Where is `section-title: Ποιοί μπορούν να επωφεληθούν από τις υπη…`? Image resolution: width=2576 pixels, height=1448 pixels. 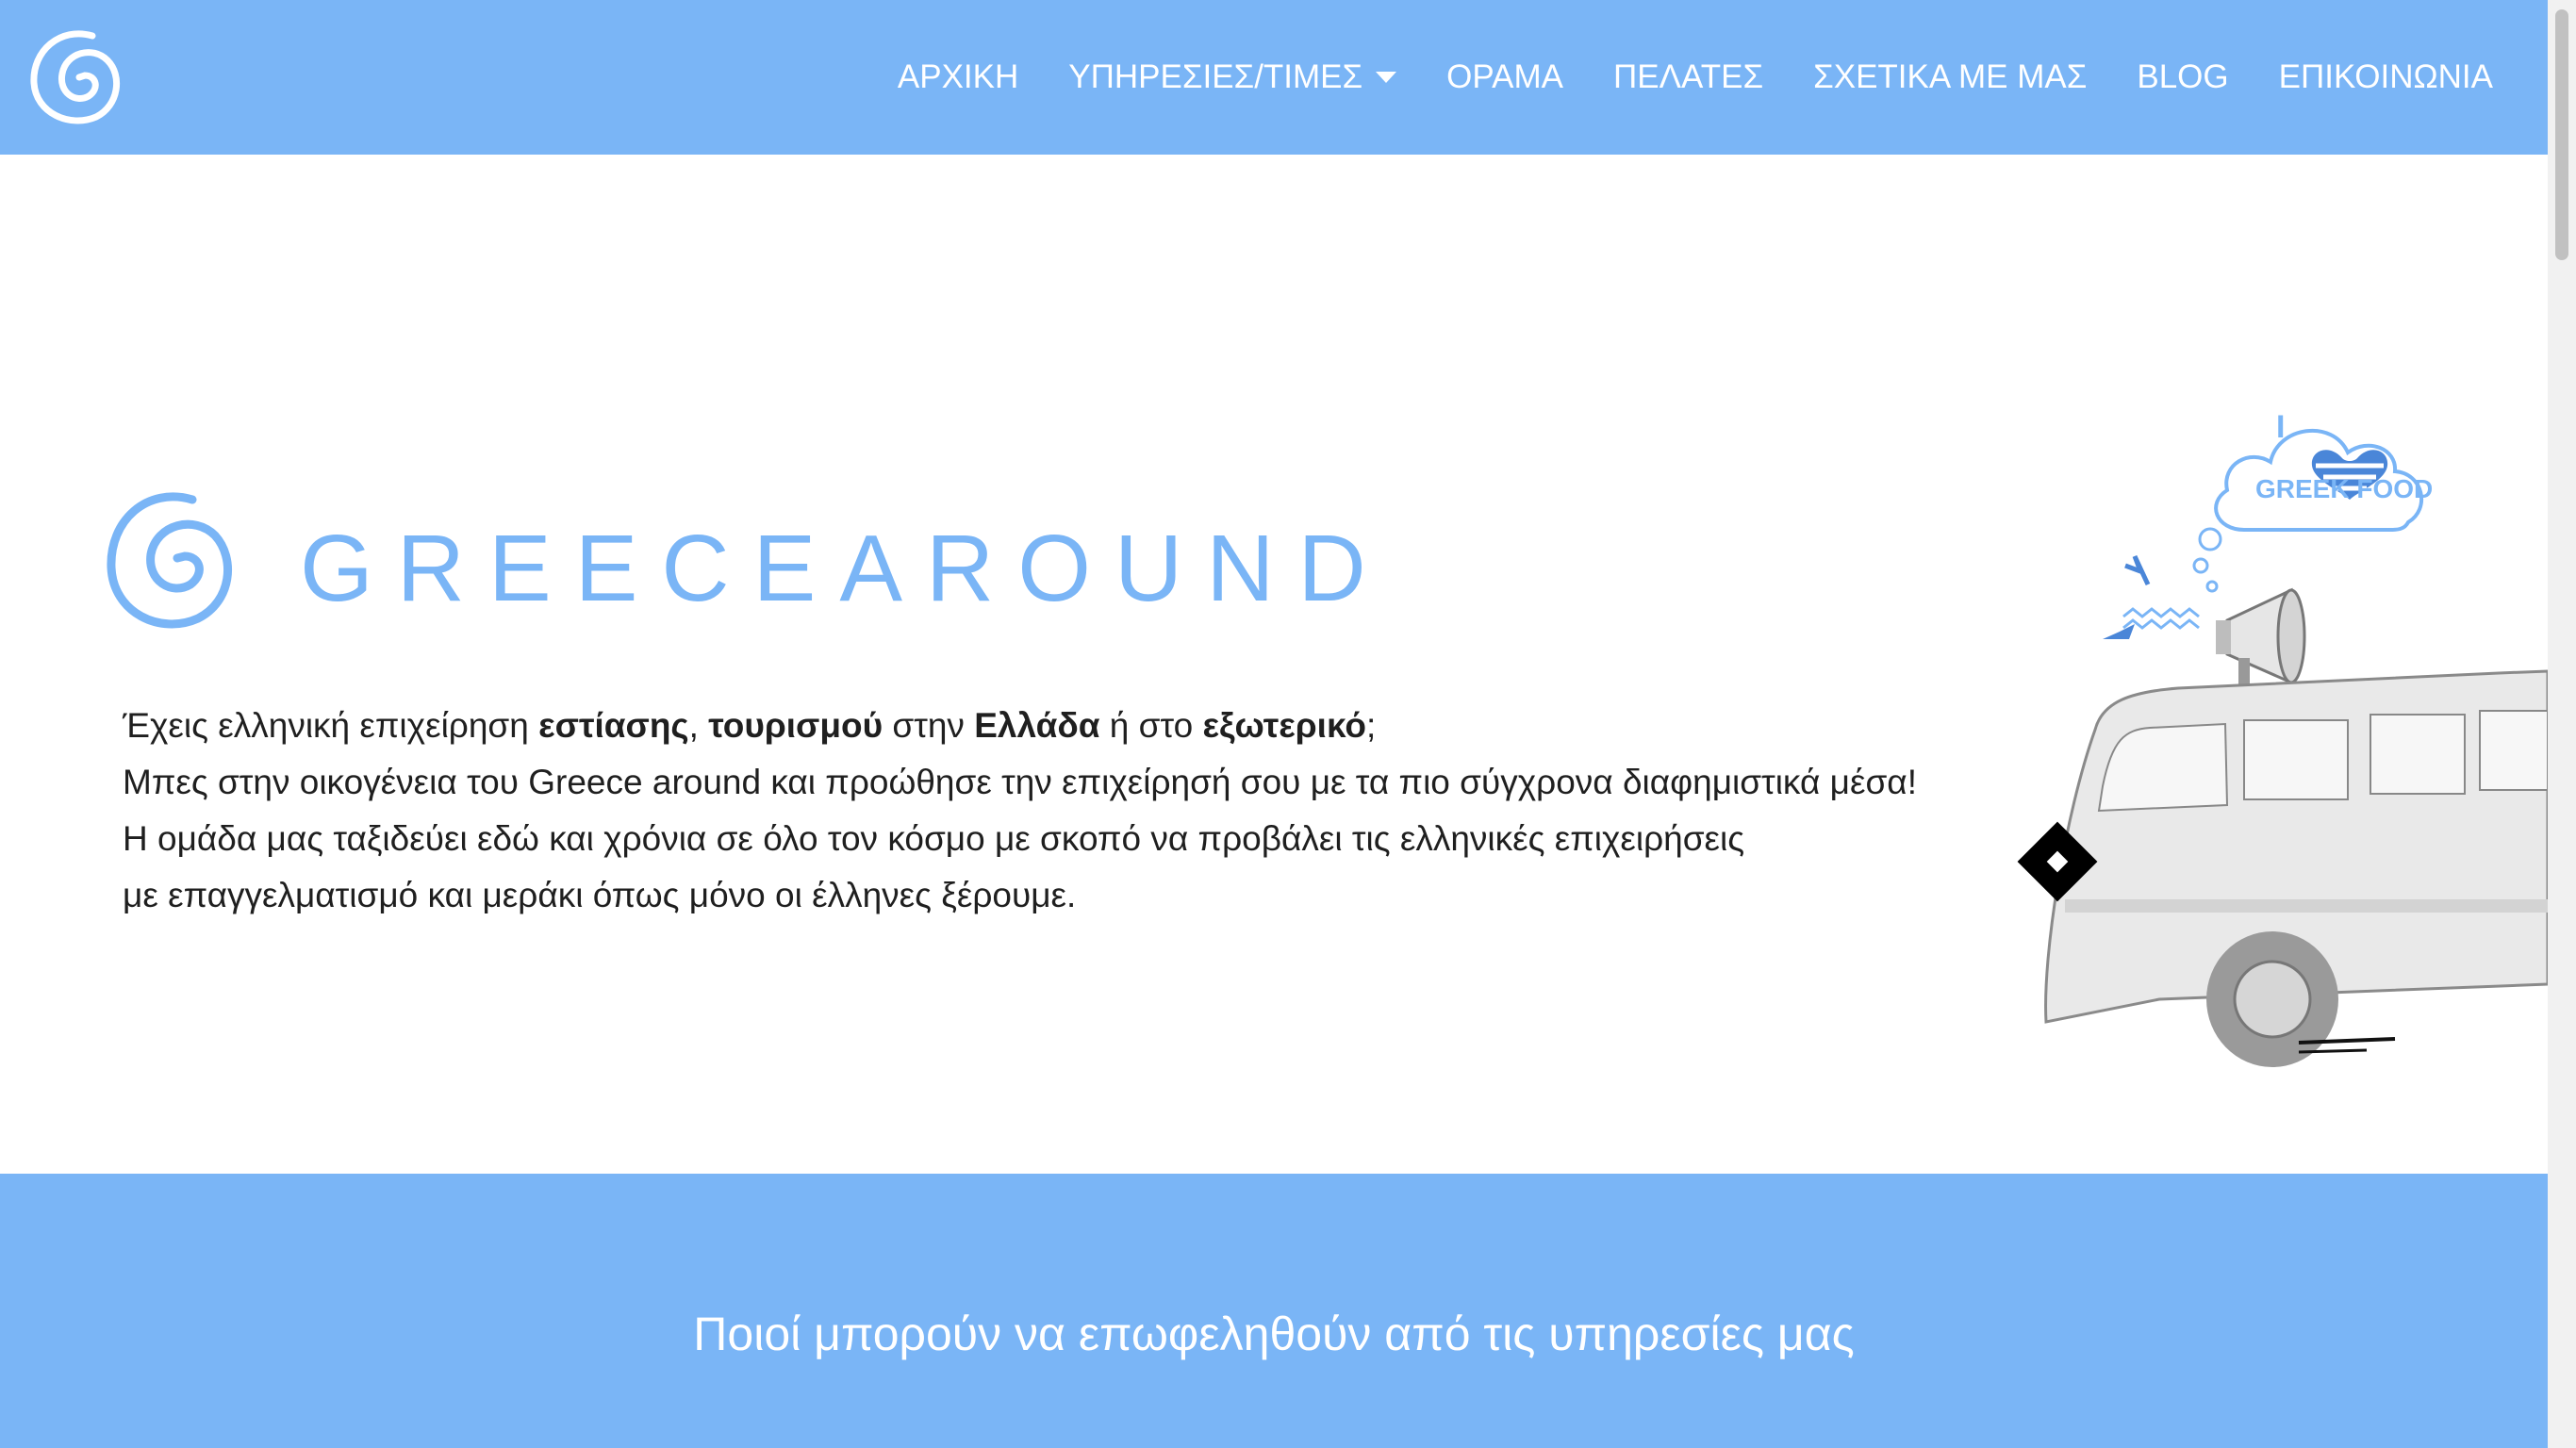
section-title: Ποιοί μπορούν να επωφεληθούν από τις υπη… is located at coordinates (1274, 1334).